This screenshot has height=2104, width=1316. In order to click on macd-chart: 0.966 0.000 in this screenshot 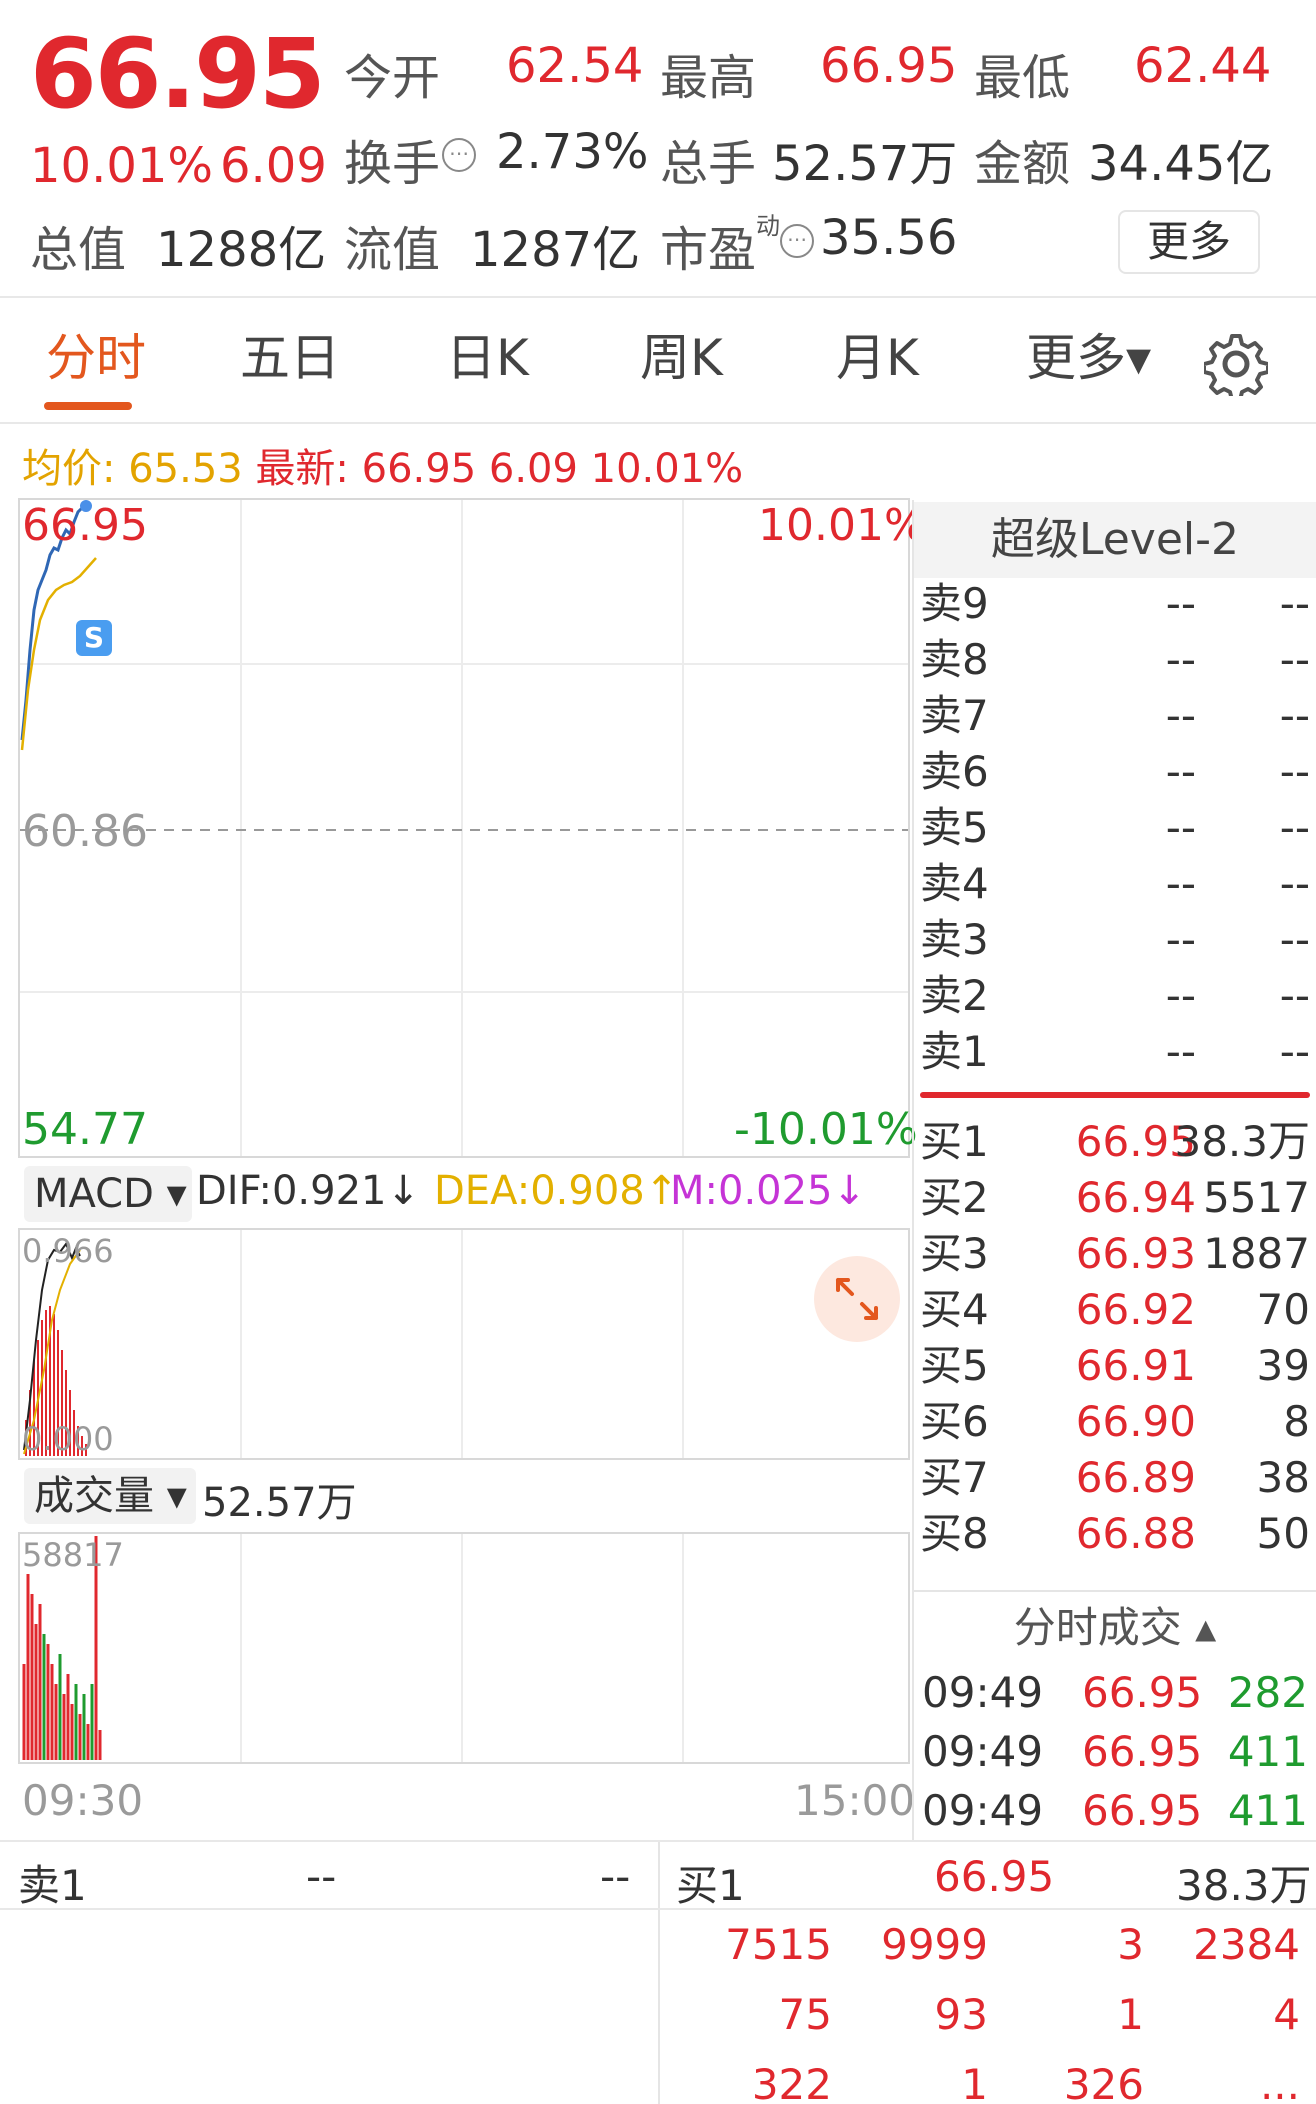, I will do `click(464, 1344)`.